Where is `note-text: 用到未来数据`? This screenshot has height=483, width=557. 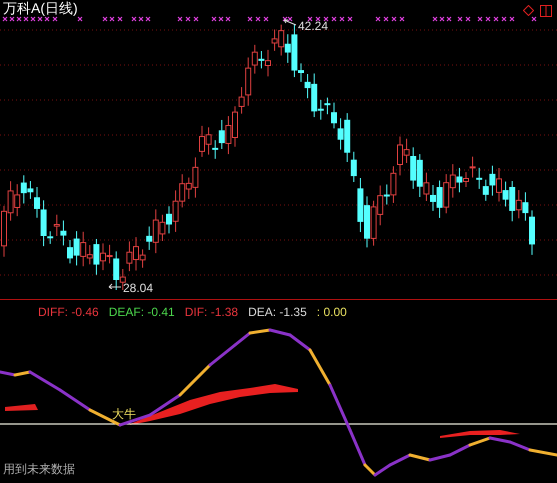 note-text: 用到未来数据 is located at coordinates (39, 469).